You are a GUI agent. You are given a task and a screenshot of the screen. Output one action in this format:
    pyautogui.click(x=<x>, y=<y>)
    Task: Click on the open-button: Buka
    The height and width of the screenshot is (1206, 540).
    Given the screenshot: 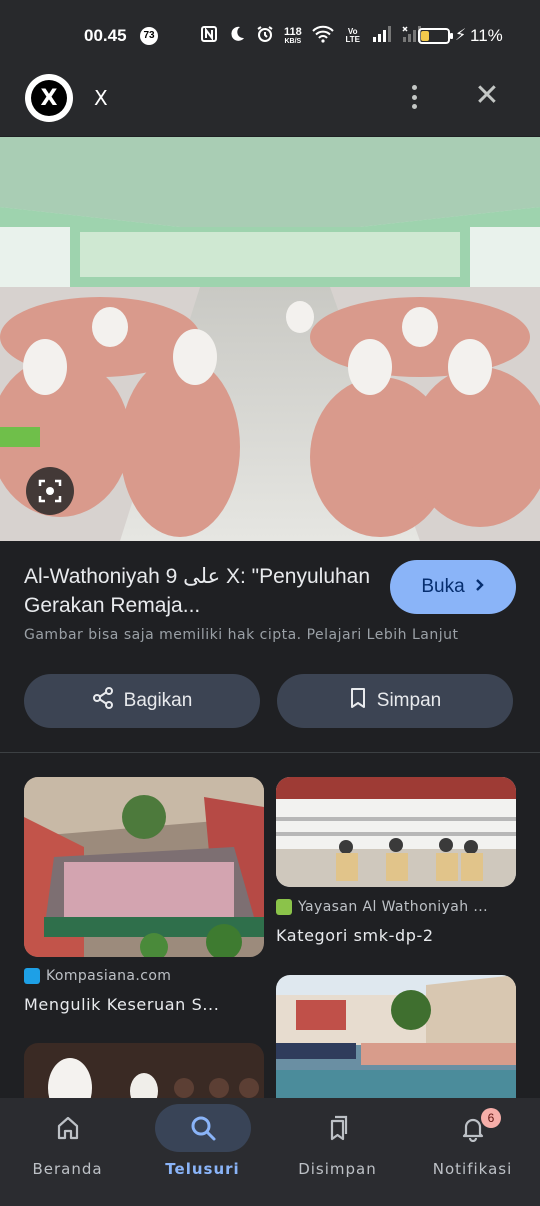 What is the action you would take?
    pyautogui.click(x=453, y=587)
    